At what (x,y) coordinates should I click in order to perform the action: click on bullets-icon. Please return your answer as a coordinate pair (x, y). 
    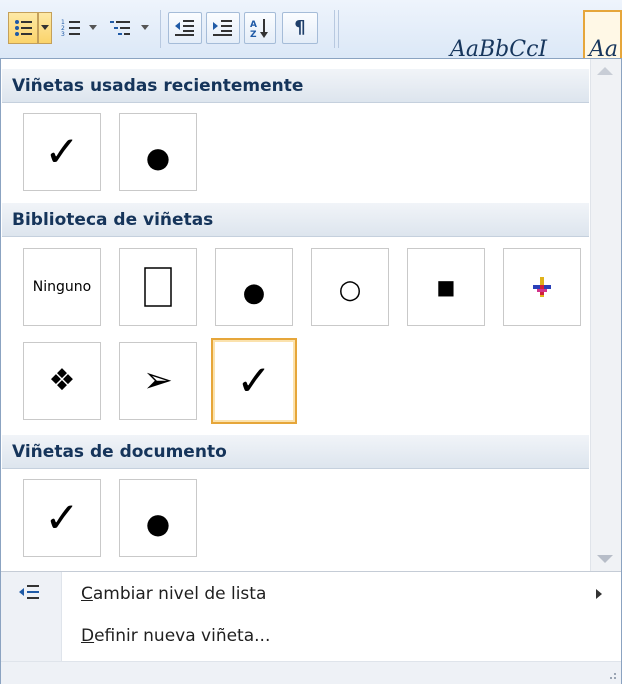
    Looking at the image, I should click on (23, 28).